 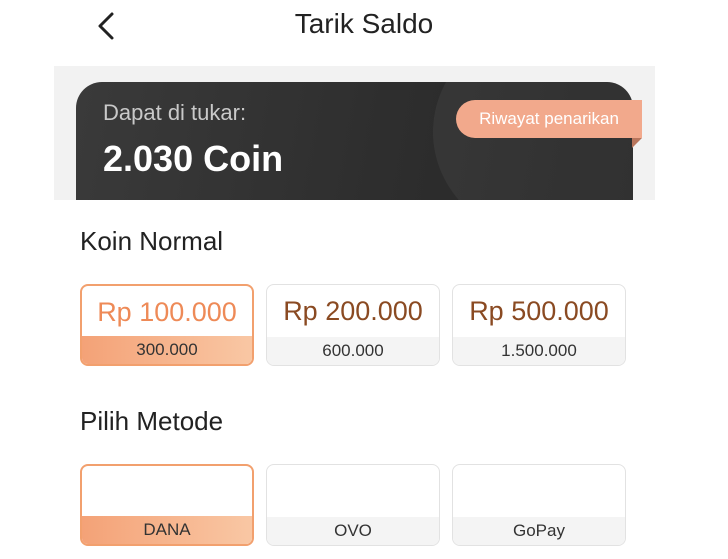 What do you see at coordinates (152, 241) in the screenshot?
I see `normal-coin-title: Koin Normal` at bounding box center [152, 241].